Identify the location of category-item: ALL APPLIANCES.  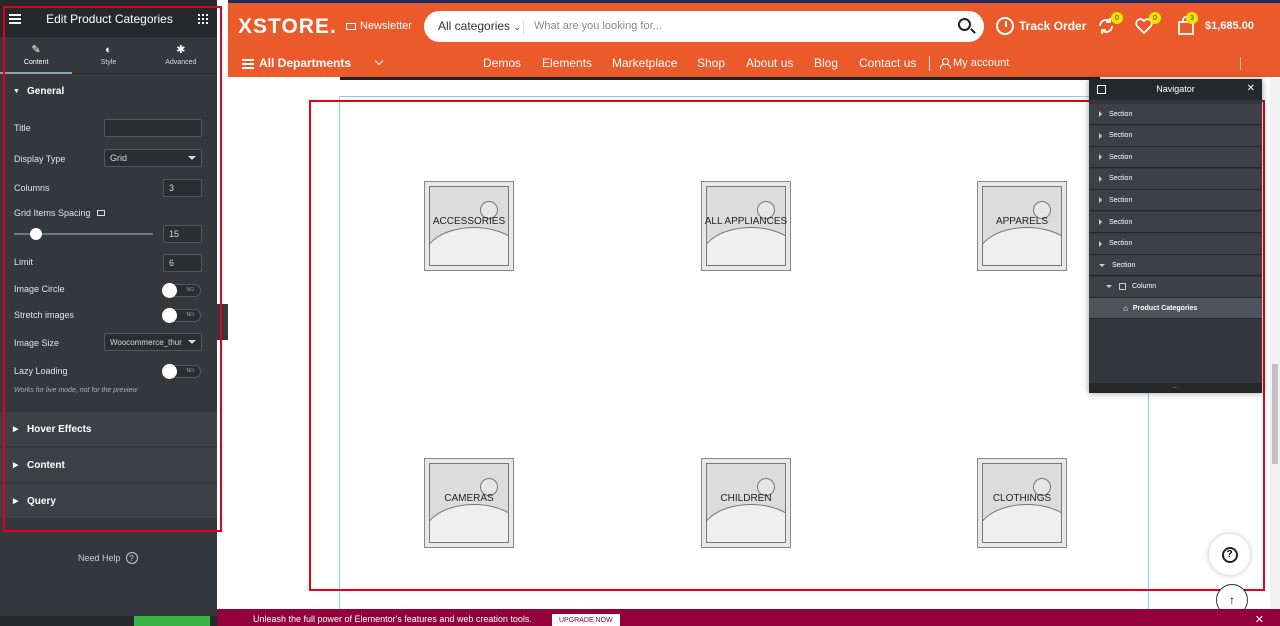
(746, 226).